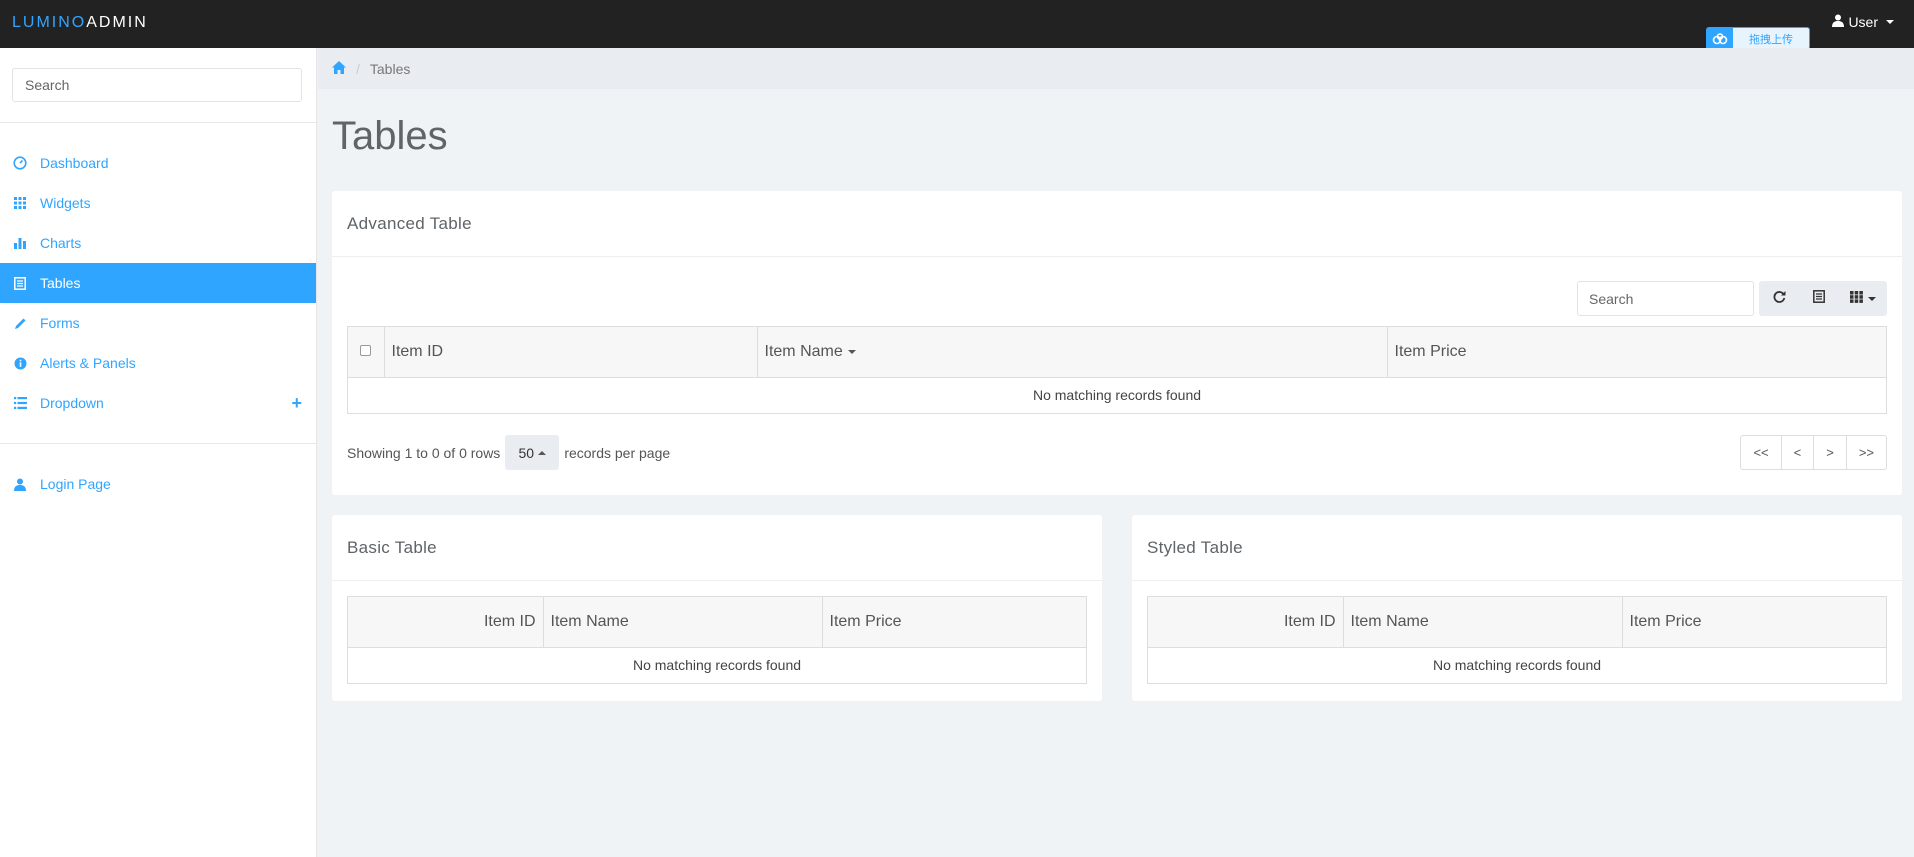 The height and width of the screenshot is (857, 1914). I want to click on last-page-button: >>, so click(1866, 452).